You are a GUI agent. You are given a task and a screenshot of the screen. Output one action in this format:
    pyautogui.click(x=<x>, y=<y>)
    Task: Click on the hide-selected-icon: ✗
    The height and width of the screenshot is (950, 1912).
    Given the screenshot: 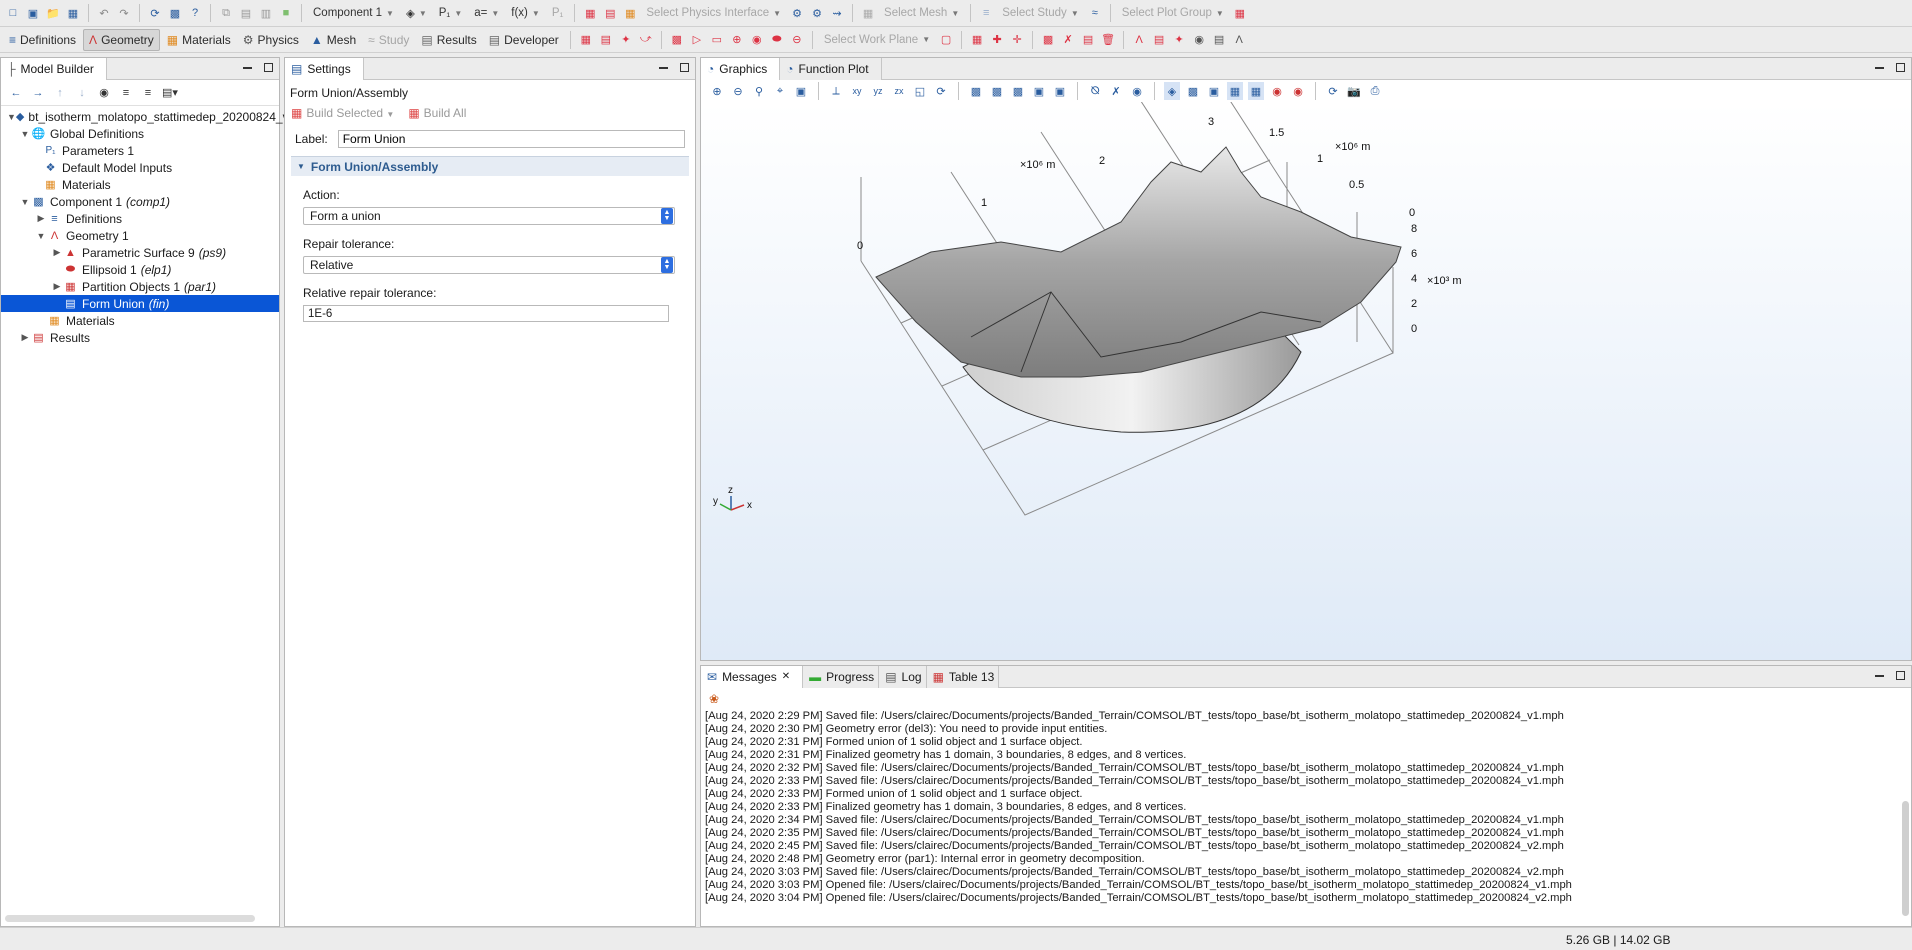 What is the action you would take?
    pyautogui.click(x=1116, y=91)
    